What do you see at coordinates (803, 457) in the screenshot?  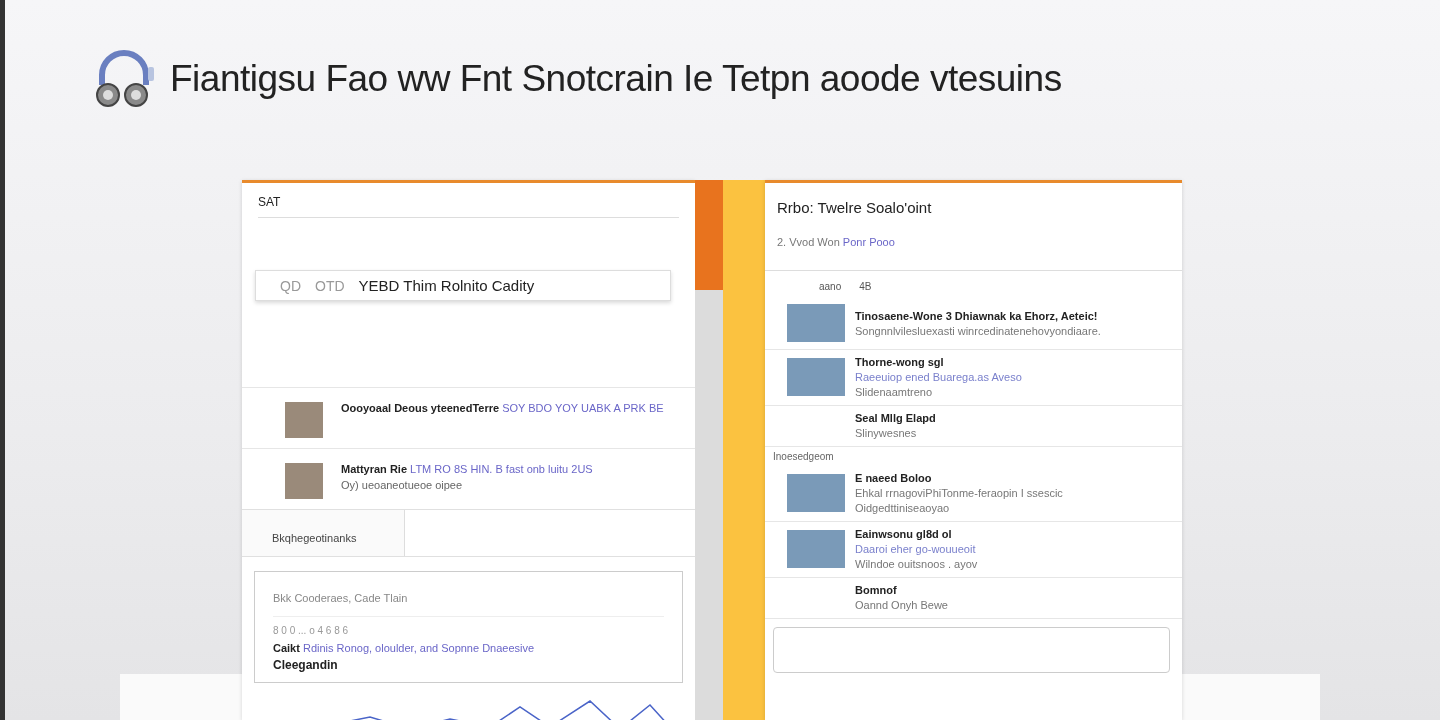 I see `section-label: Inoesedgeom` at bounding box center [803, 457].